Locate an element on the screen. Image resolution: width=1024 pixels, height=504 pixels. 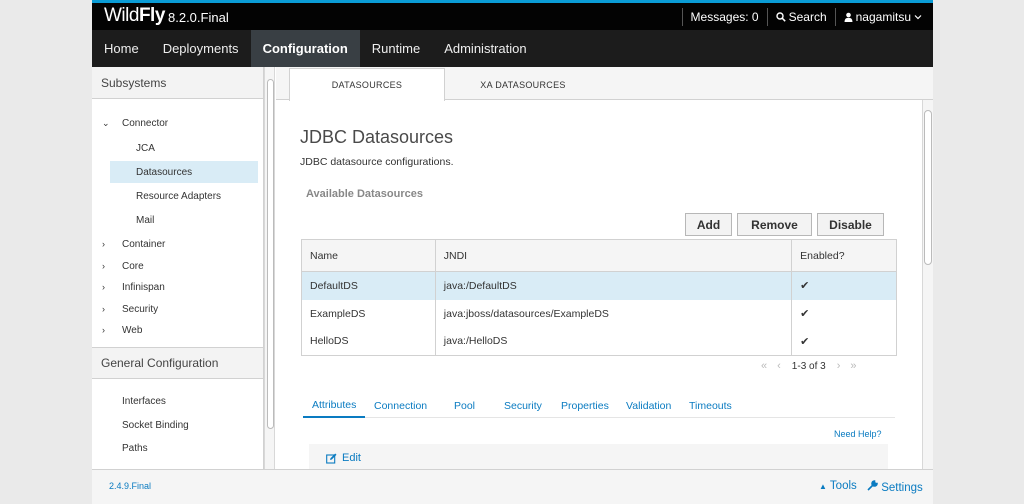
user-menu: nagamitsu is located at coordinates (883, 16).